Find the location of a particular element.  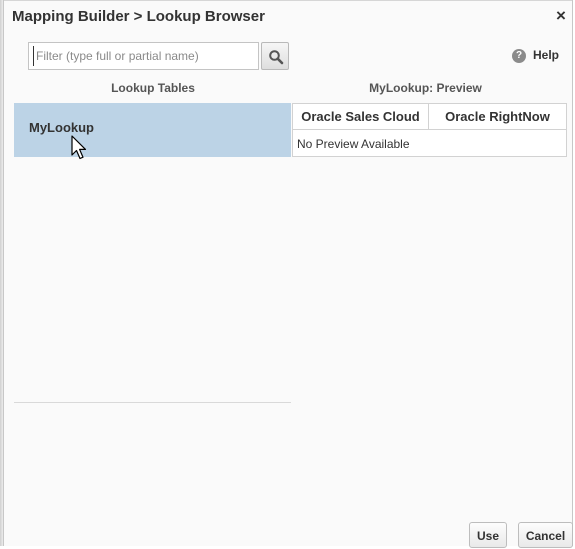

lookup-item-mylookup: MyLookup is located at coordinates (152, 130).